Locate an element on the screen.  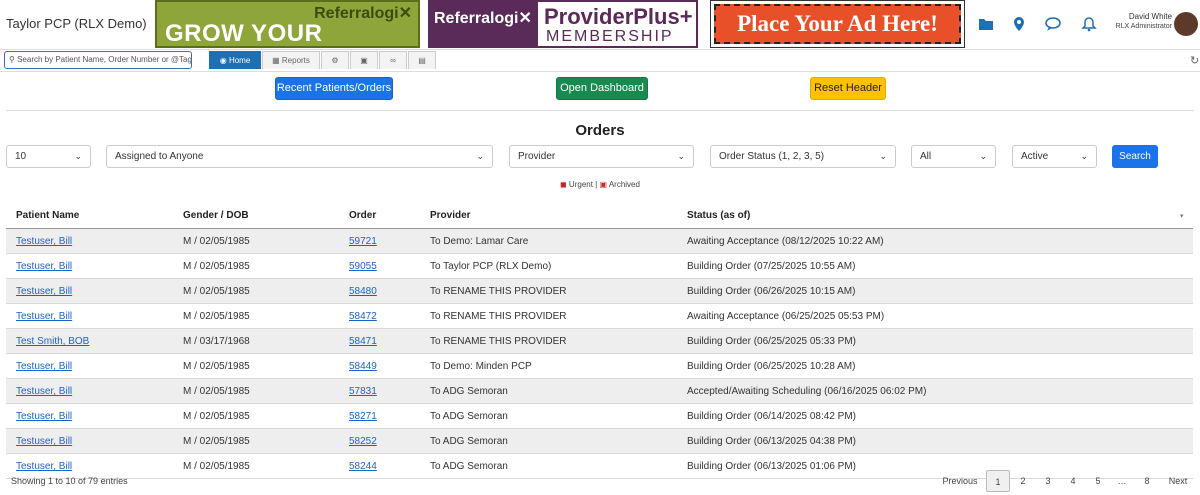
active-value: Active is located at coordinates (1035, 156).